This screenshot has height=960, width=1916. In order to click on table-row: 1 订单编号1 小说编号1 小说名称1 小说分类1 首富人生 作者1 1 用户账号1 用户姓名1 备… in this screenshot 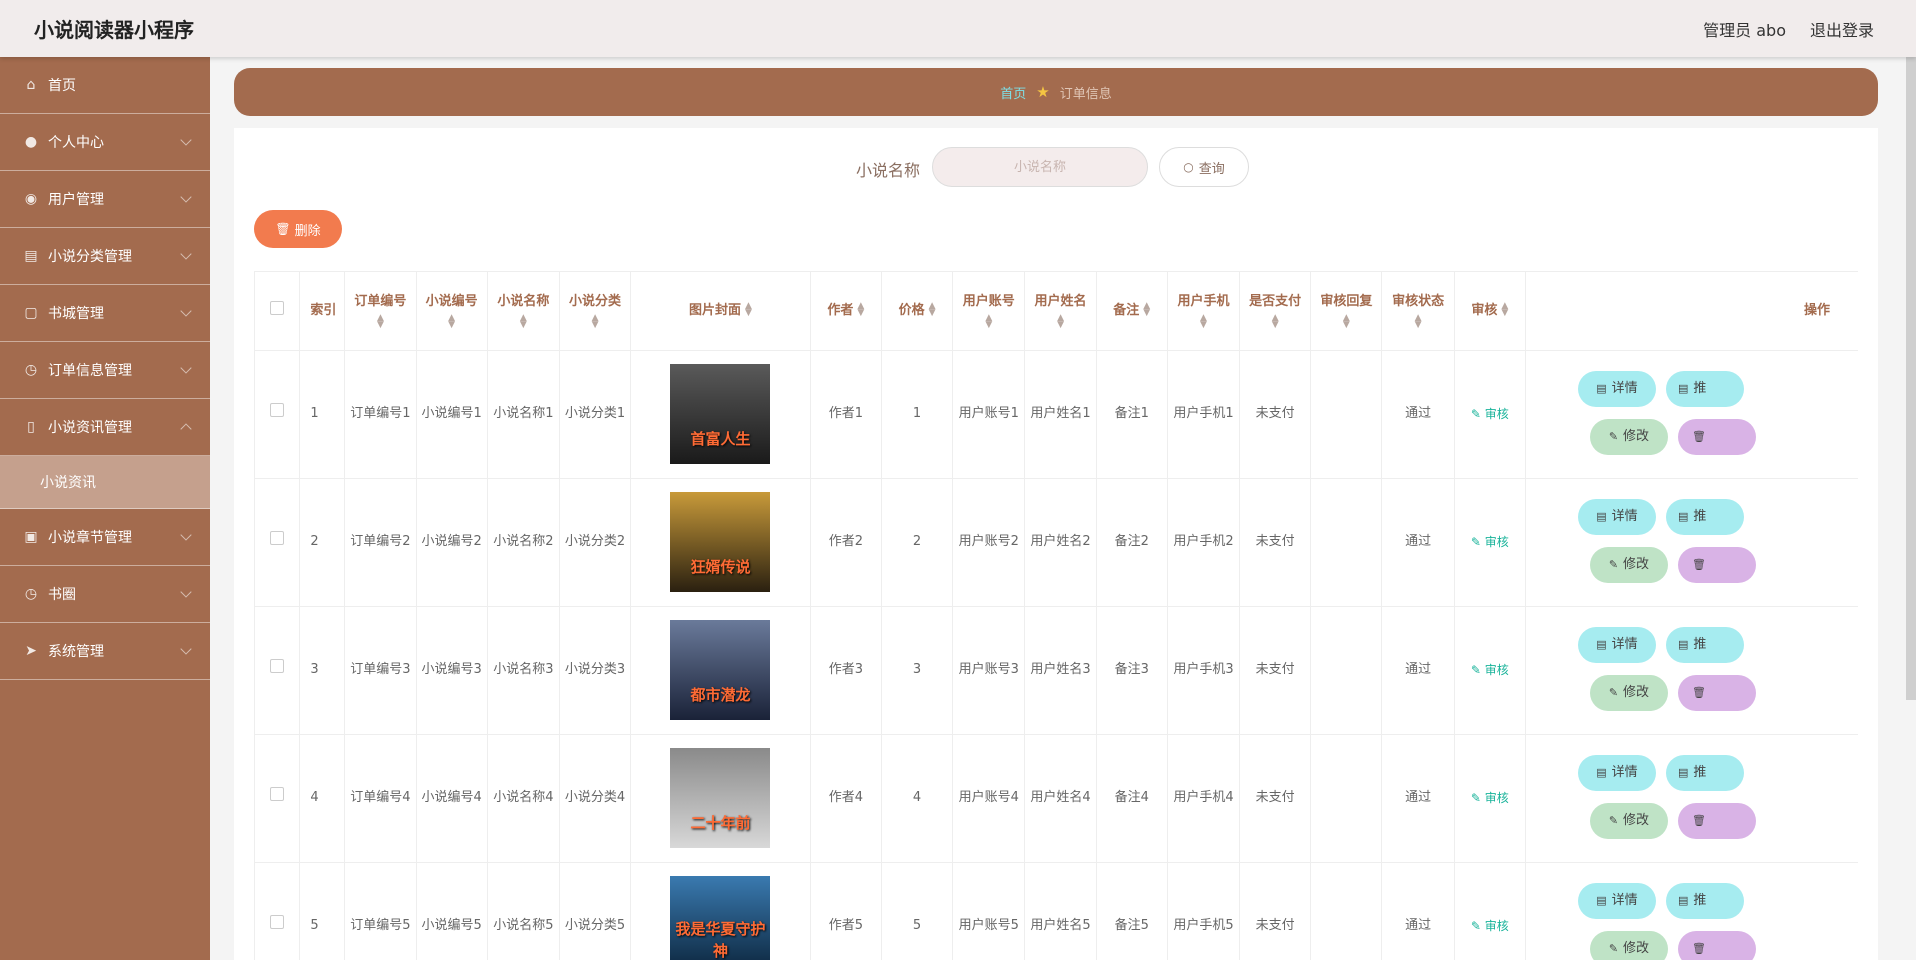, I will do `click(1056, 414)`.